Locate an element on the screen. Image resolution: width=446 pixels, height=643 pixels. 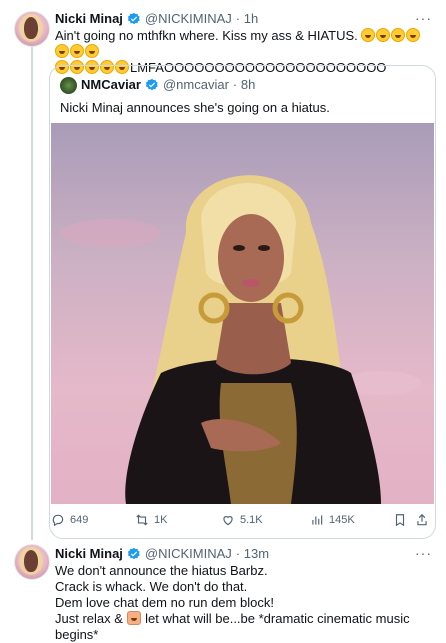
quote-author-name: NMCaviar is located at coordinates (111, 84).